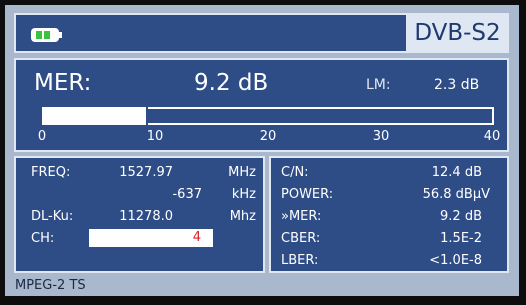 Image resolution: width=526 pixels, height=305 pixels. I want to click on mer-level-bar, so click(268, 116).